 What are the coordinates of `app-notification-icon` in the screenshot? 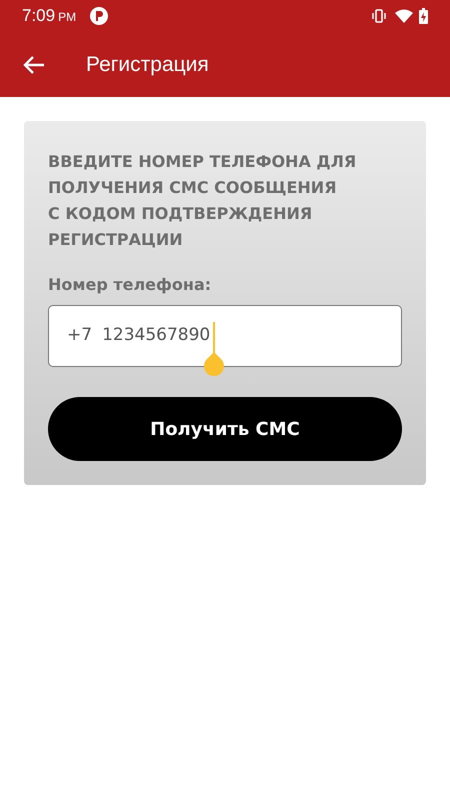 It's located at (99, 16).